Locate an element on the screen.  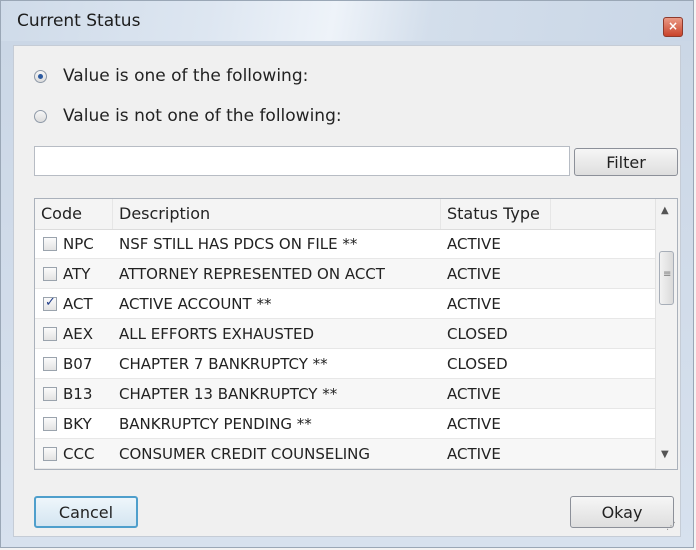
table-row: B07 CHAPTER 7 BANKRUPTCY ** CLOSED is located at coordinates (345, 364).